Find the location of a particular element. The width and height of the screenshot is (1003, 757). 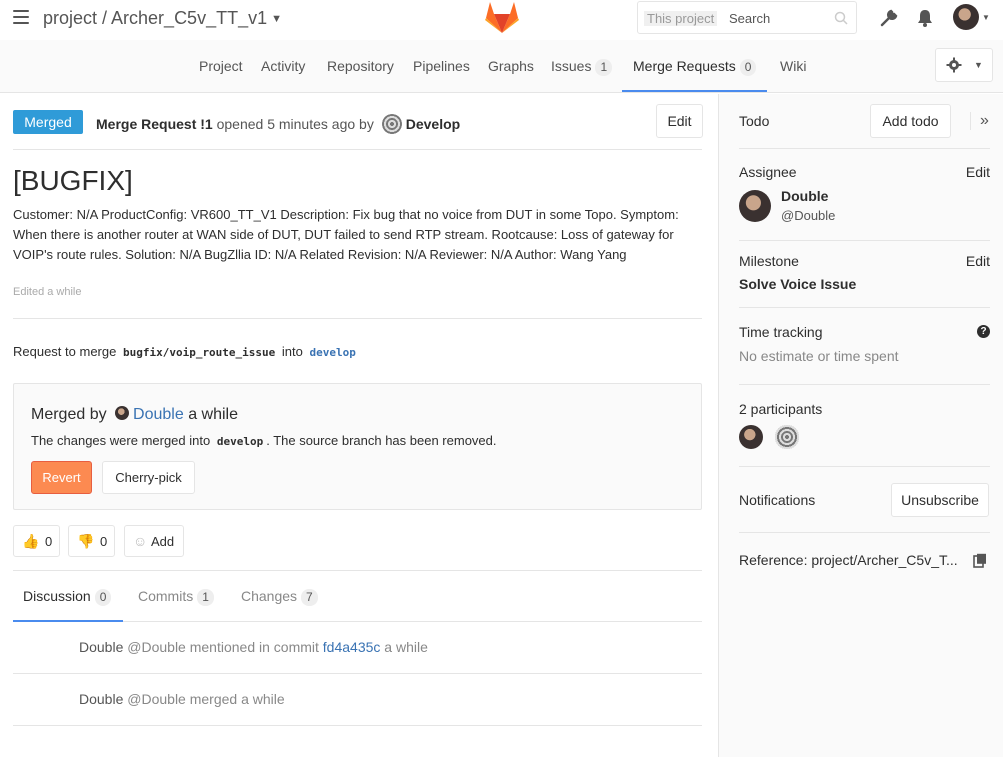

user-avatar is located at coordinates (966, 17).